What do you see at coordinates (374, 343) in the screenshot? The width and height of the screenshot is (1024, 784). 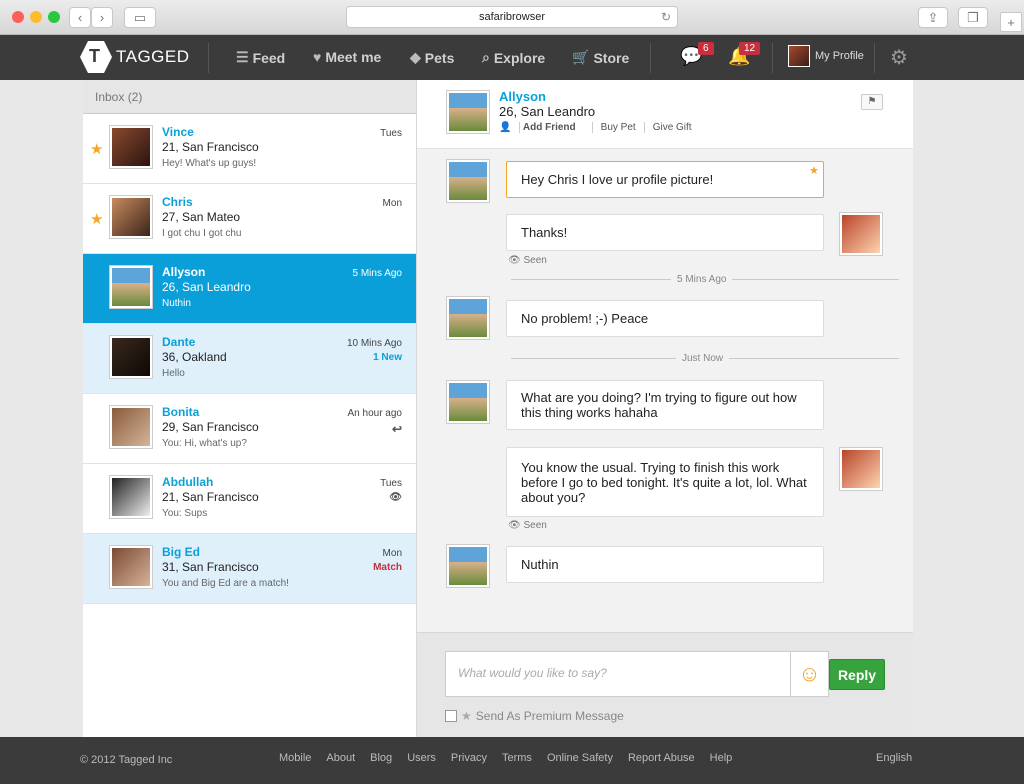 I see `conversation-time: 10 Mins Ago` at bounding box center [374, 343].